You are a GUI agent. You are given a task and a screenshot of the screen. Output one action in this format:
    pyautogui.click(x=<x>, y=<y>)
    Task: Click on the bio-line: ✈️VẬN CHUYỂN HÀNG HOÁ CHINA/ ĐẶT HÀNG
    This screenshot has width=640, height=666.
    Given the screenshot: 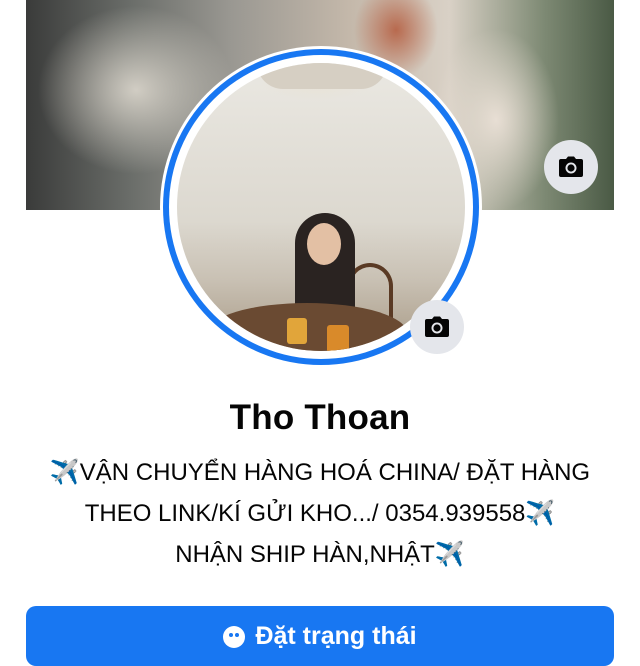 What is the action you would take?
    pyautogui.click(x=320, y=472)
    